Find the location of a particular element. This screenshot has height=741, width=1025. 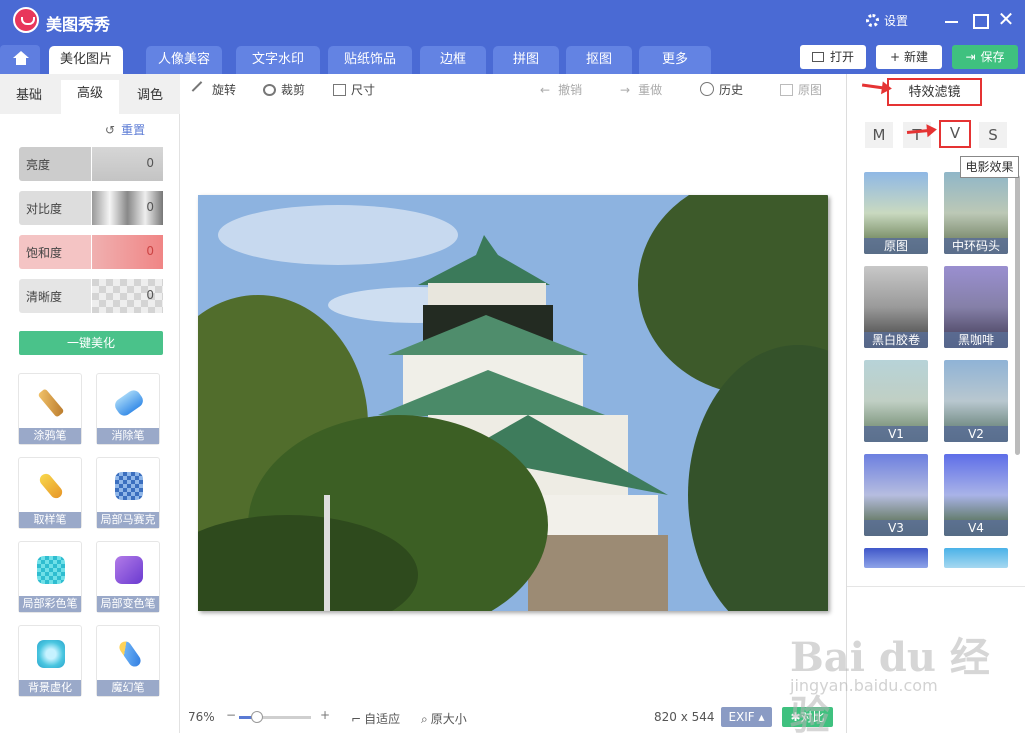

tab-stickers: 贴纸饰品 is located at coordinates (370, 60).